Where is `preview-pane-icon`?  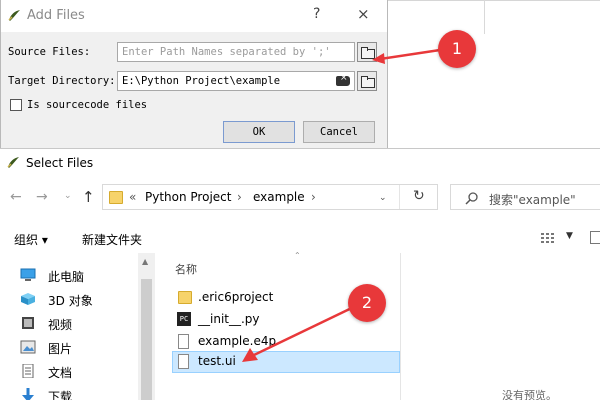
preview-pane-icon is located at coordinates (595, 237).